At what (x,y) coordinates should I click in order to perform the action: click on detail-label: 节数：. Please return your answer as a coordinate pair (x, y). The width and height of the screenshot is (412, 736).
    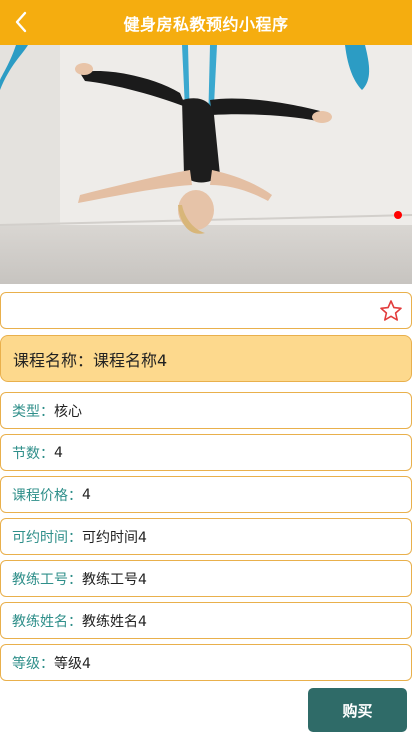
    Looking at the image, I should click on (33, 453).